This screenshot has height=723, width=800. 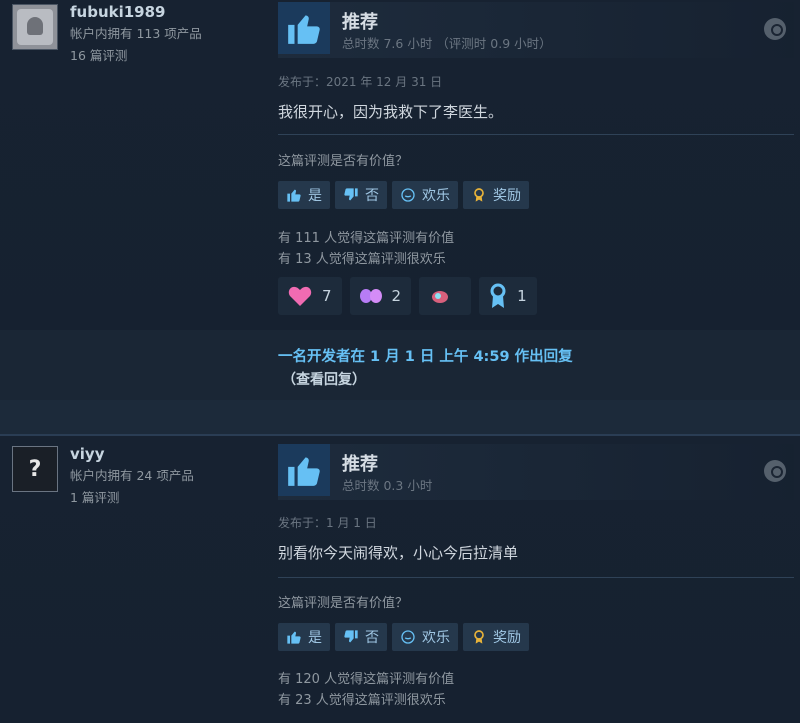 What do you see at coordinates (536, 472) in the screenshot?
I see `review-header: 推荐 总时数 0.3 小时` at bounding box center [536, 472].